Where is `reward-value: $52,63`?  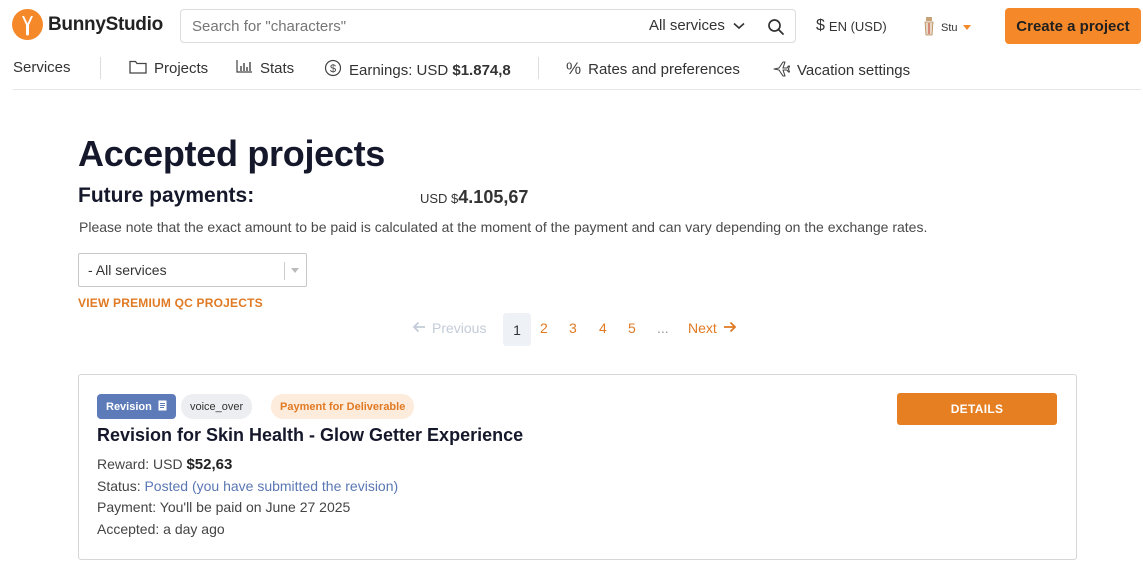
reward-value: $52,63 is located at coordinates (209, 464).